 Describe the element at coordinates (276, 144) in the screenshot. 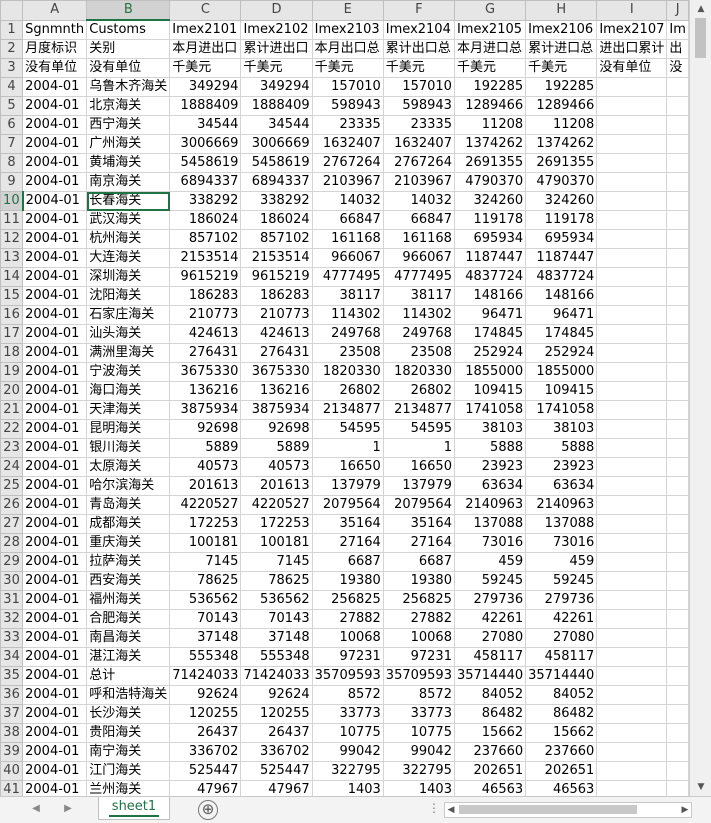

I see `cell: 3006669` at that location.